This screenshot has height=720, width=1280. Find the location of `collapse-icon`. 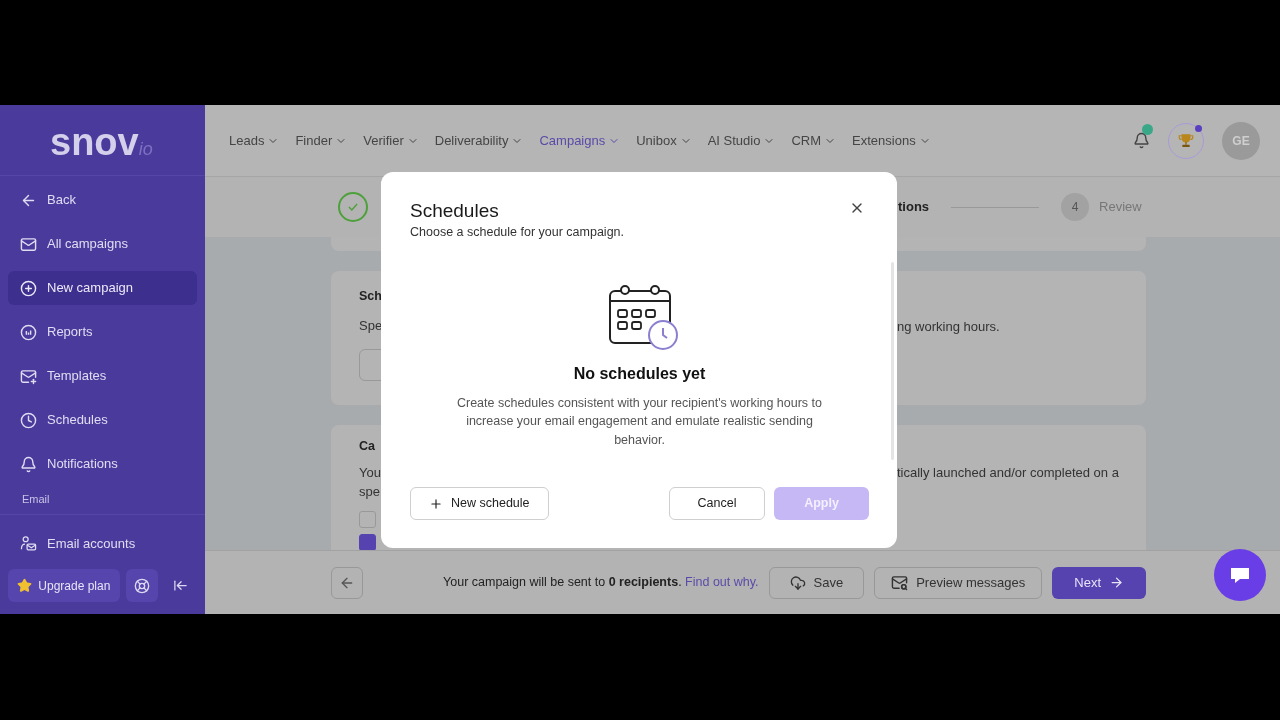

collapse-icon is located at coordinates (181, 585).